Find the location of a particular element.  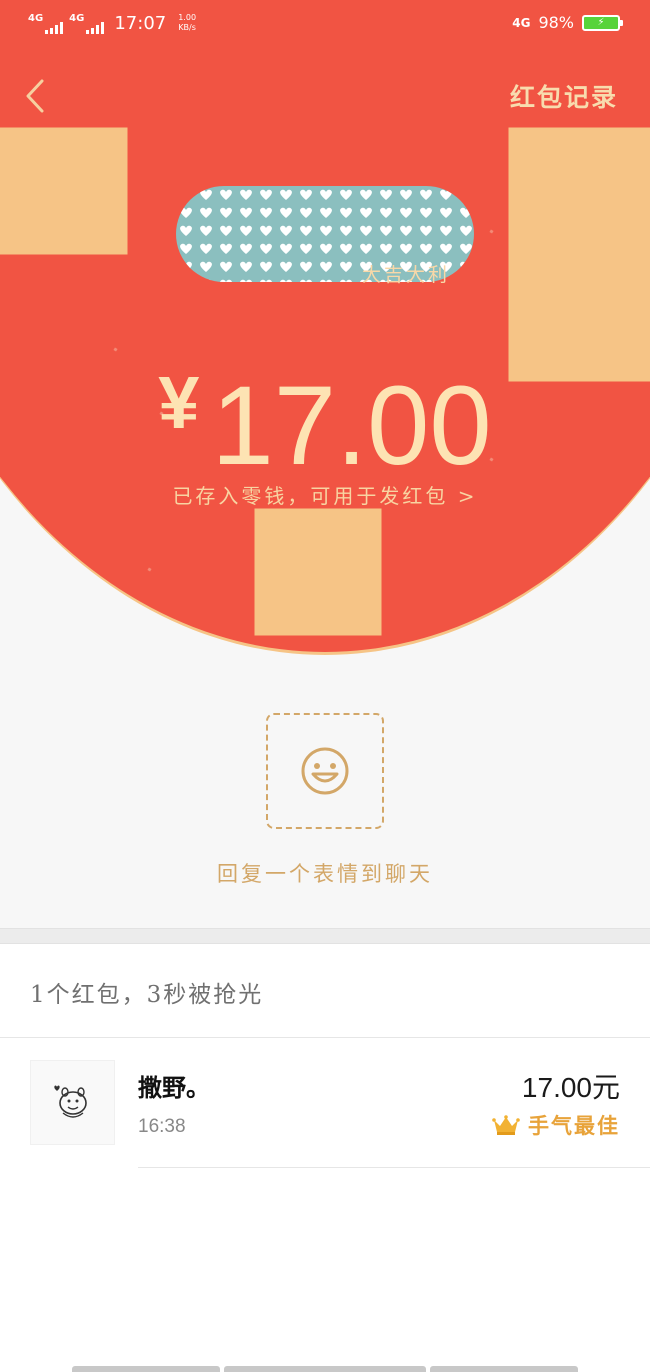

battery-icon: ⚡ is located at coordinates (602, 22).